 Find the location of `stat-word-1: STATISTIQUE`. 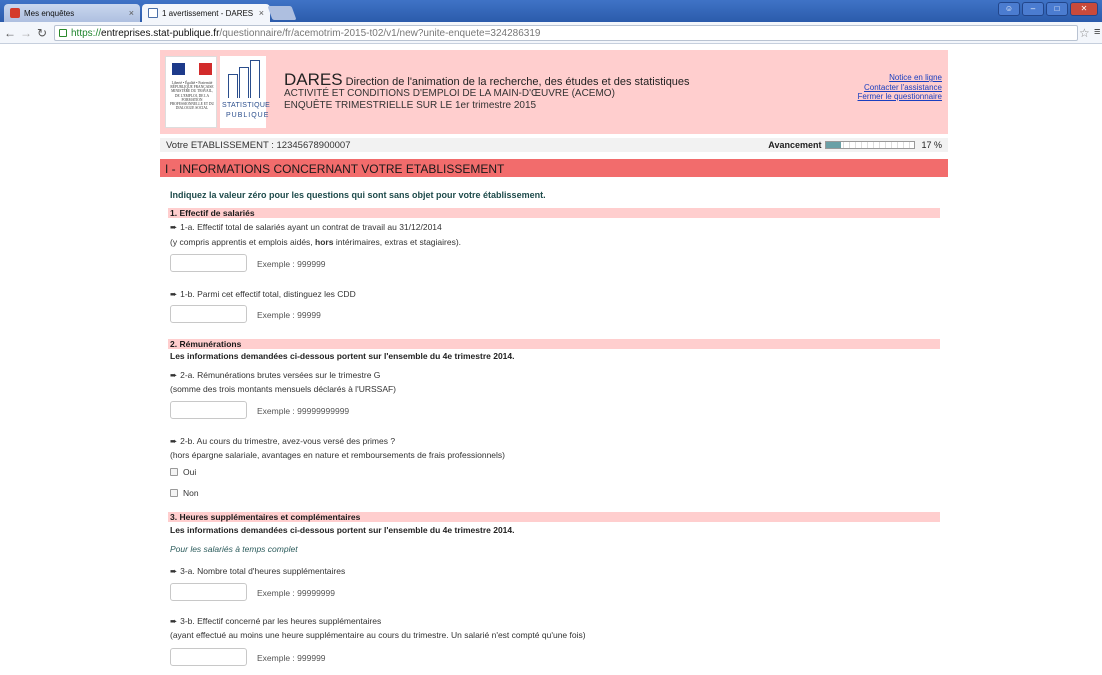

stat-word-1: STATISTIQUE is located at coordinates (246, 105).